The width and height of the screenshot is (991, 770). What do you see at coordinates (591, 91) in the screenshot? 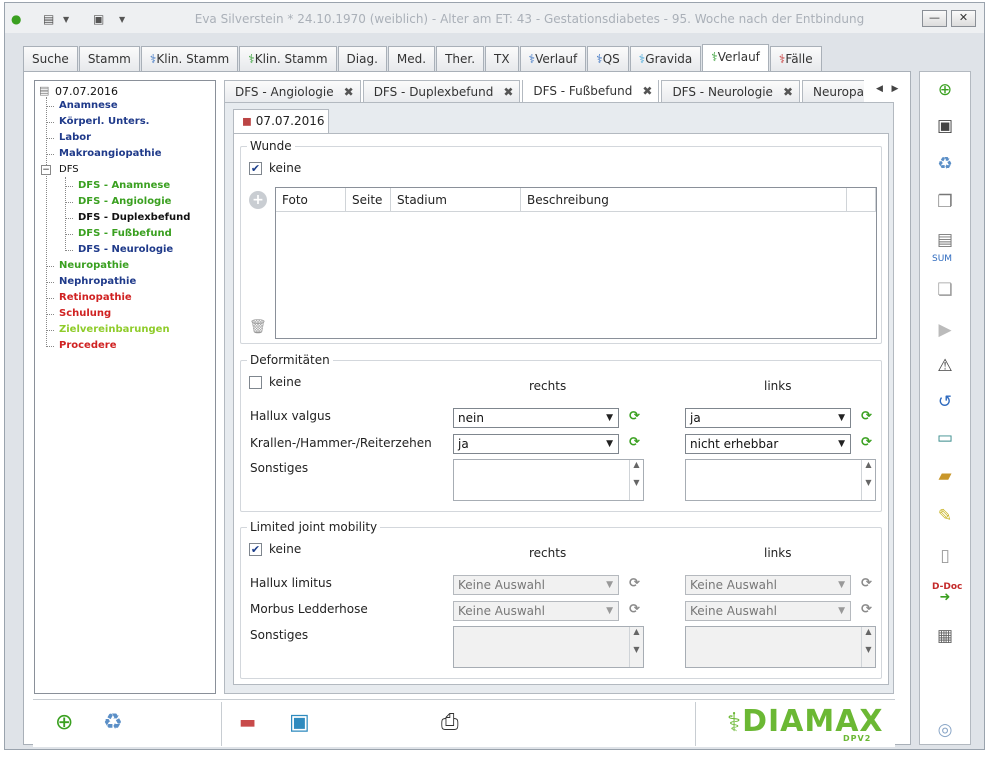
I see `subtab-dfs-fussbefund: DFS - Fußbefund ✖` at bounding box center [591, 91].